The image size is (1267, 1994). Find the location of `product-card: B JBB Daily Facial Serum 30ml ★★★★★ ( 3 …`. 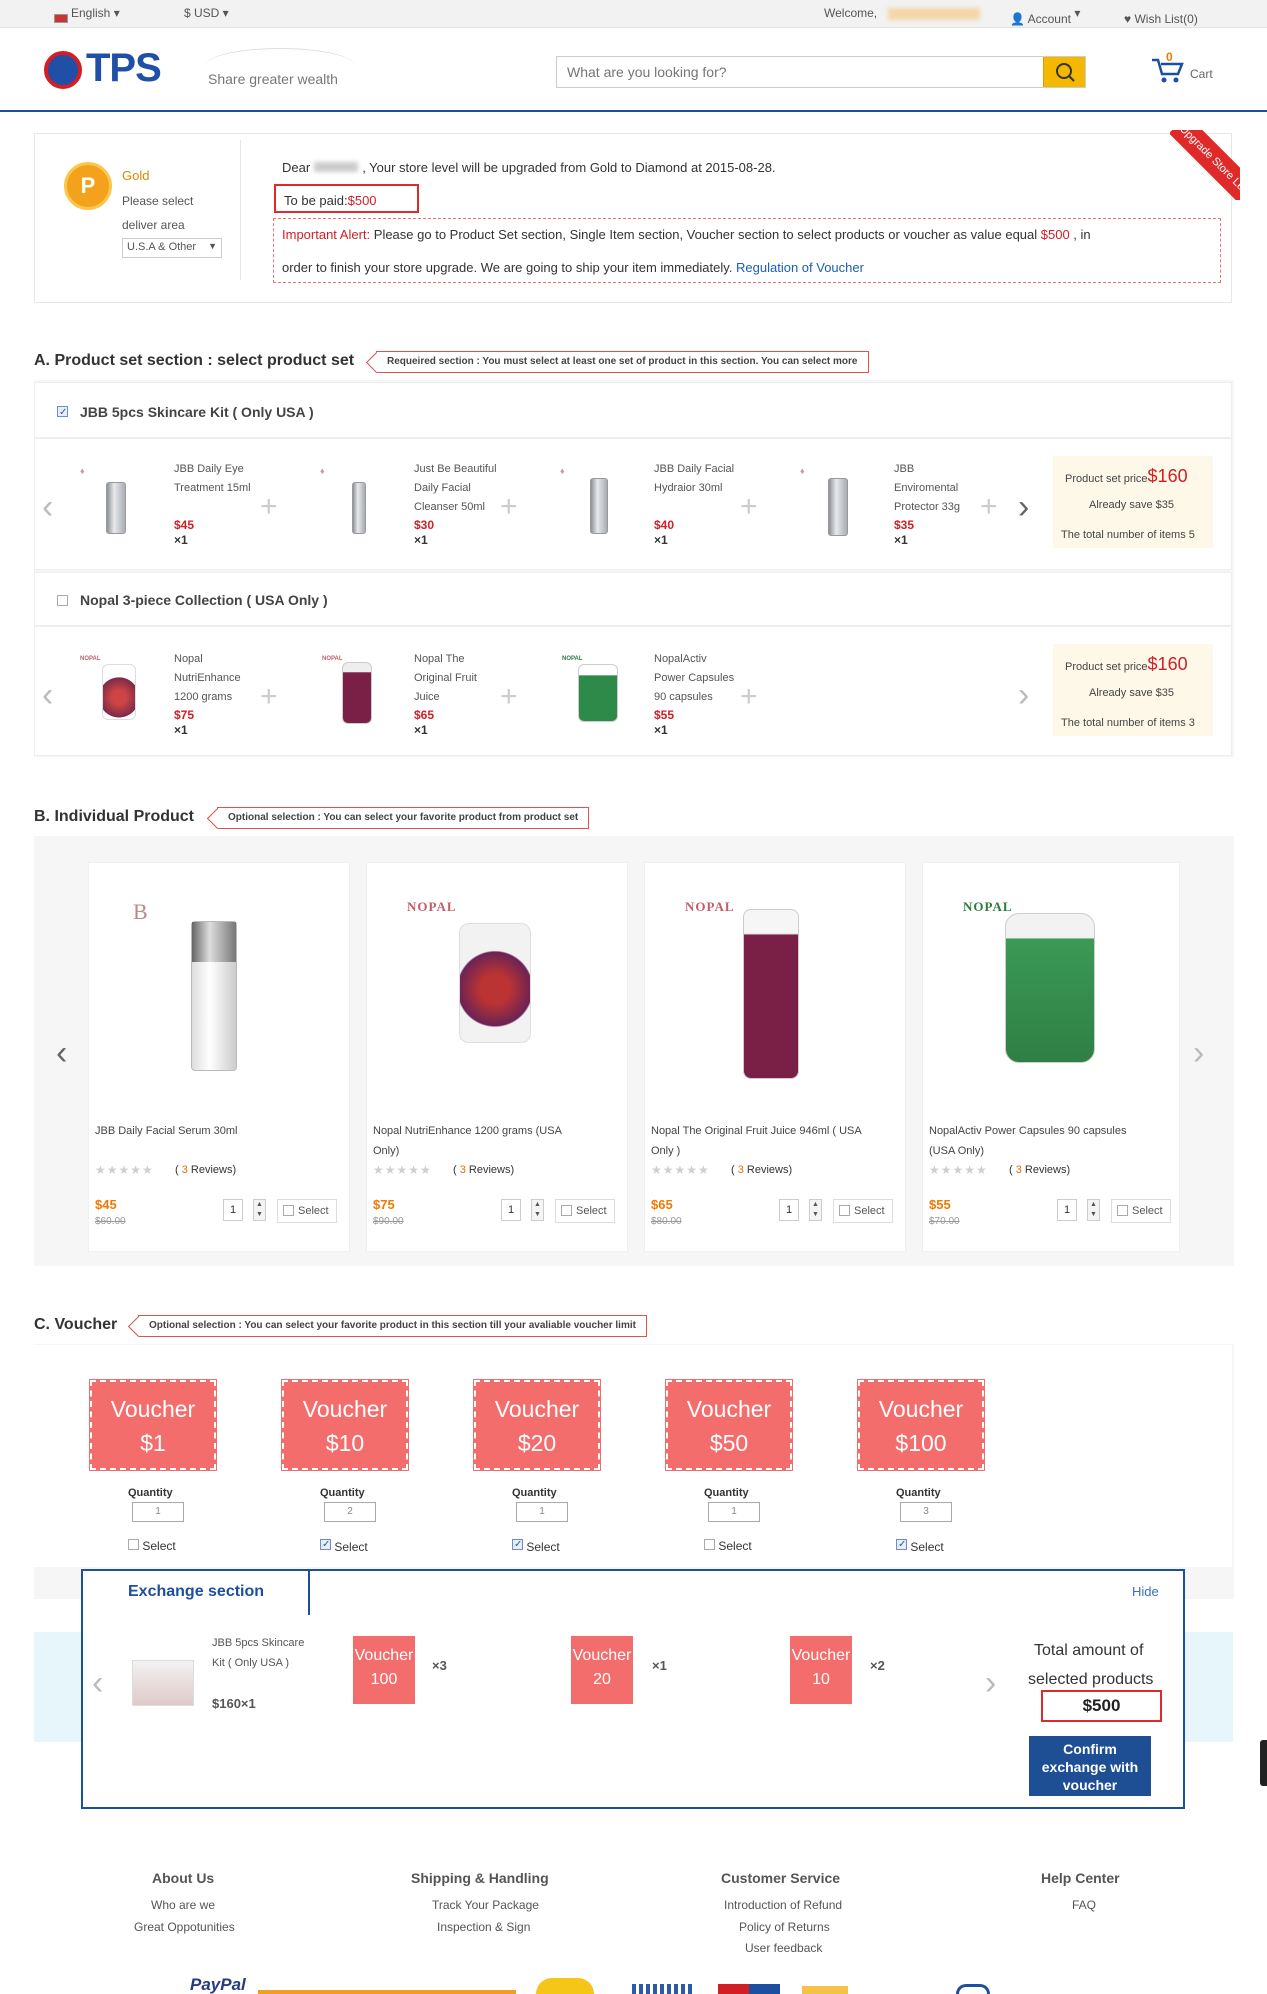

product-card: B JBB Daily Facial Serum 30ml ★★★★★ ( 3 … is located at coordinates (219, 1057).